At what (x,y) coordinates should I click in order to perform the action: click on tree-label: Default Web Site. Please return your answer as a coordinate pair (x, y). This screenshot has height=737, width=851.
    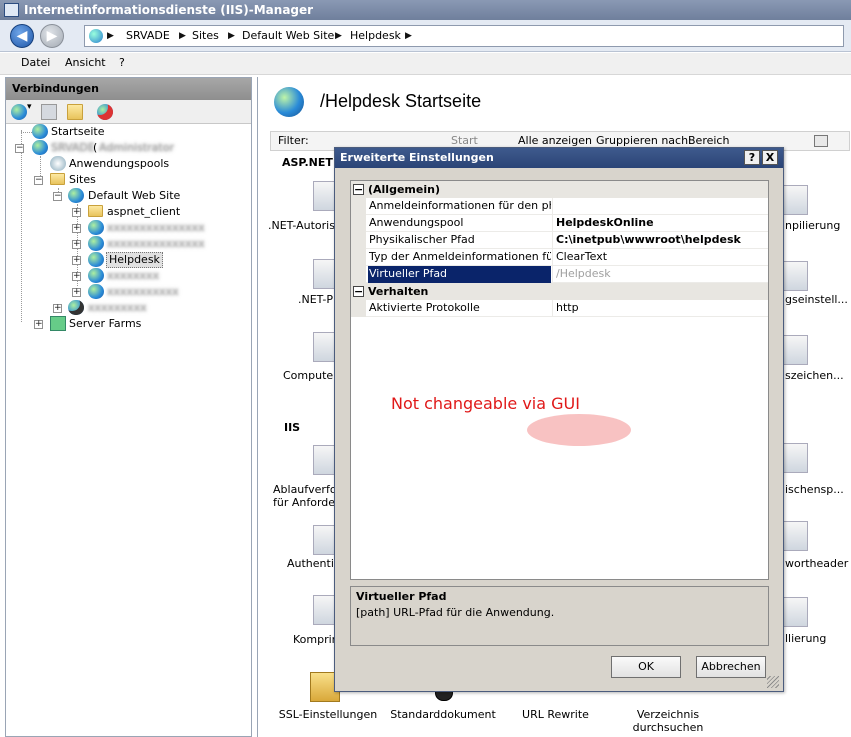
    Looking at the image, I should click on (134, 195).